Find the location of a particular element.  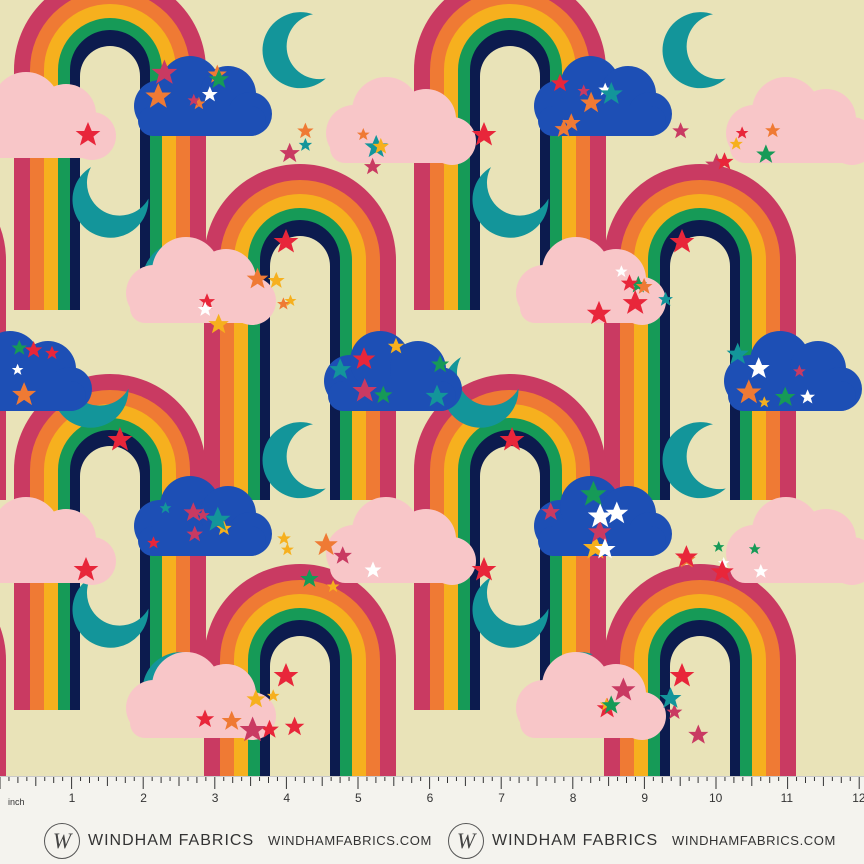

brand-block-1: W WINDHAM FABRICS is located at coordinates (149, 841).